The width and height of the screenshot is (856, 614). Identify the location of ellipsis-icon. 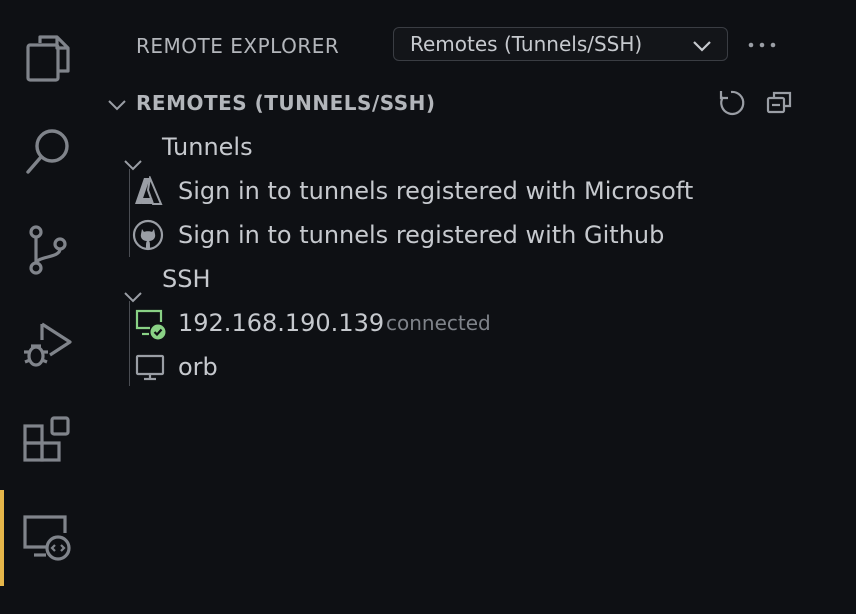
(762, 45).